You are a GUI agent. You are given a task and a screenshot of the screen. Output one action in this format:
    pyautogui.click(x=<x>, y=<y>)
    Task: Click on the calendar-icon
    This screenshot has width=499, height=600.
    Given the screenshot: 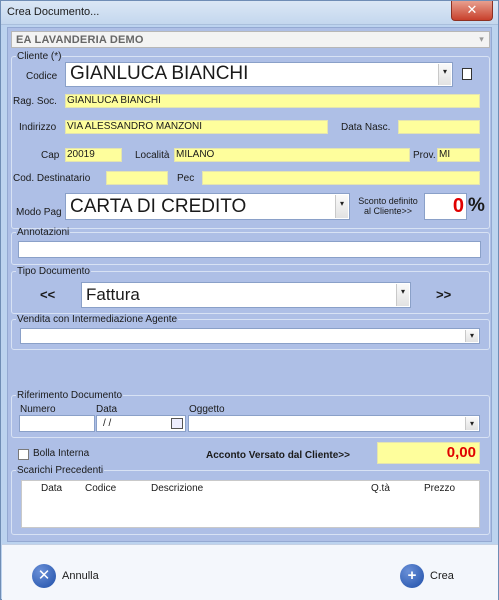 What is the action you would take?
    pyautogui.click(x=177, y=423)
    